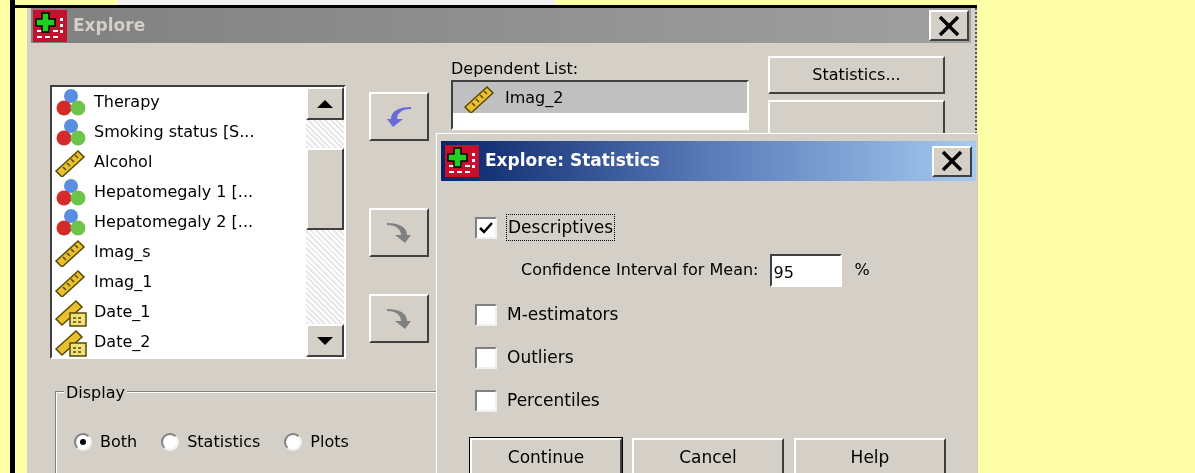 The width and height of the screenshot is (1195, 473). Describe the element at coordinates (325, 189) in the screenshot. I see `scroll-thumb` at that location.